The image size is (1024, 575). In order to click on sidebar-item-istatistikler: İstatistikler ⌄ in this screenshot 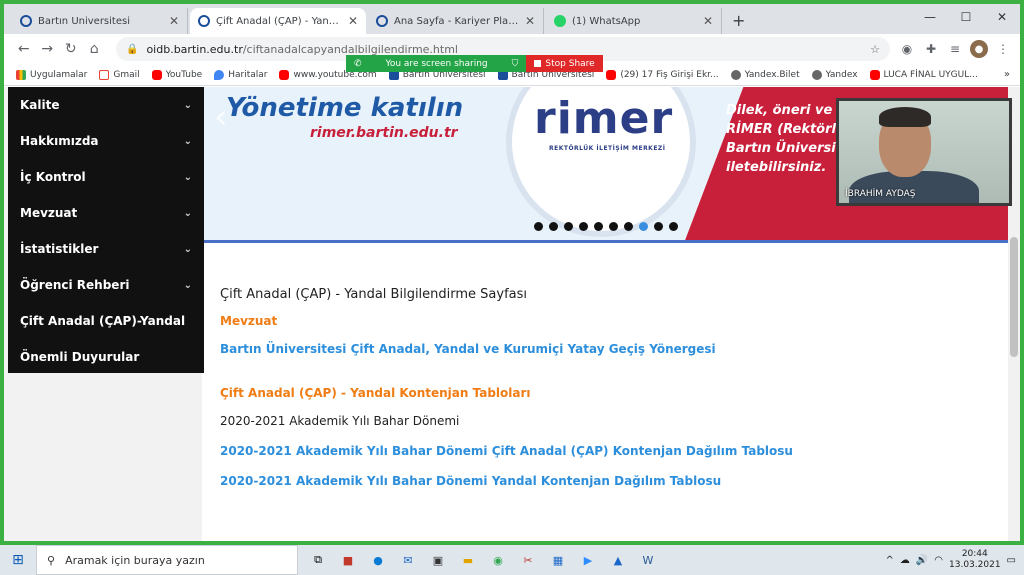, I will do `click(106, 249)`.